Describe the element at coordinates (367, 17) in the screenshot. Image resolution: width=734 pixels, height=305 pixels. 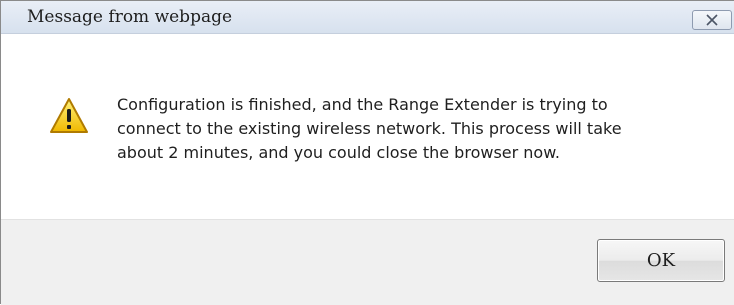
I see `dialog-titlebar: Message from webpage` at that location.